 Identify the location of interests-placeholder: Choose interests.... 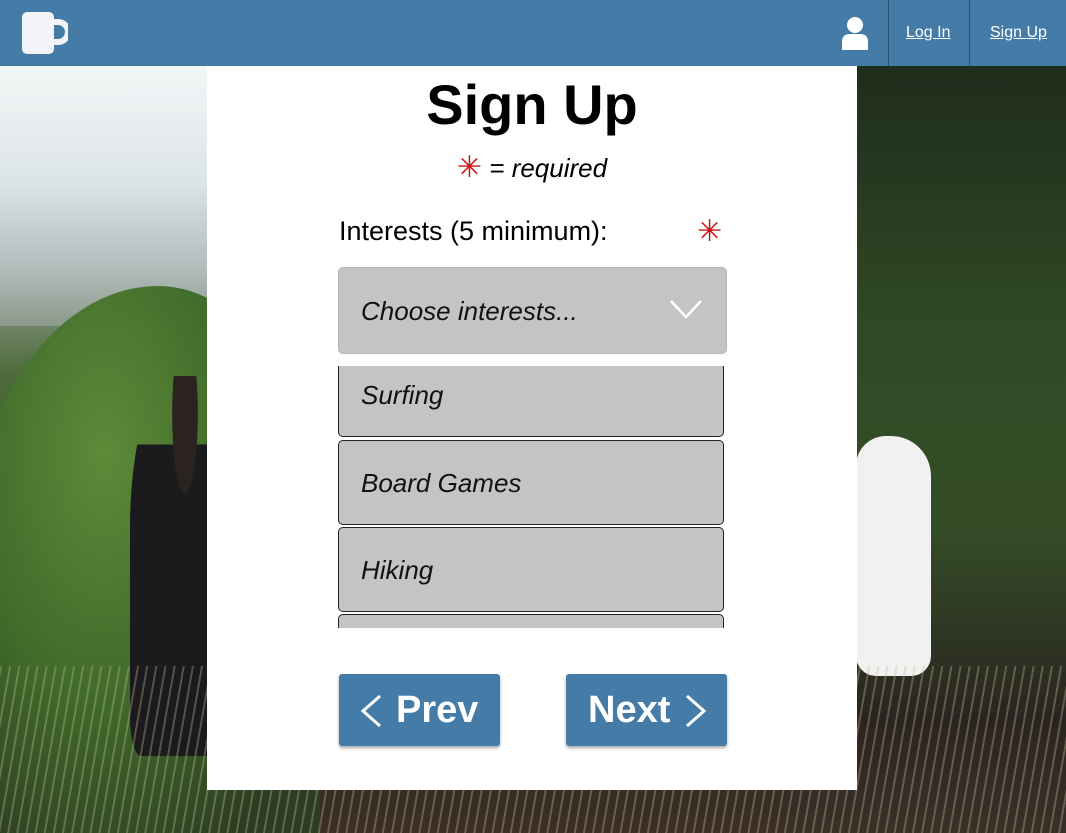
(469, 311).